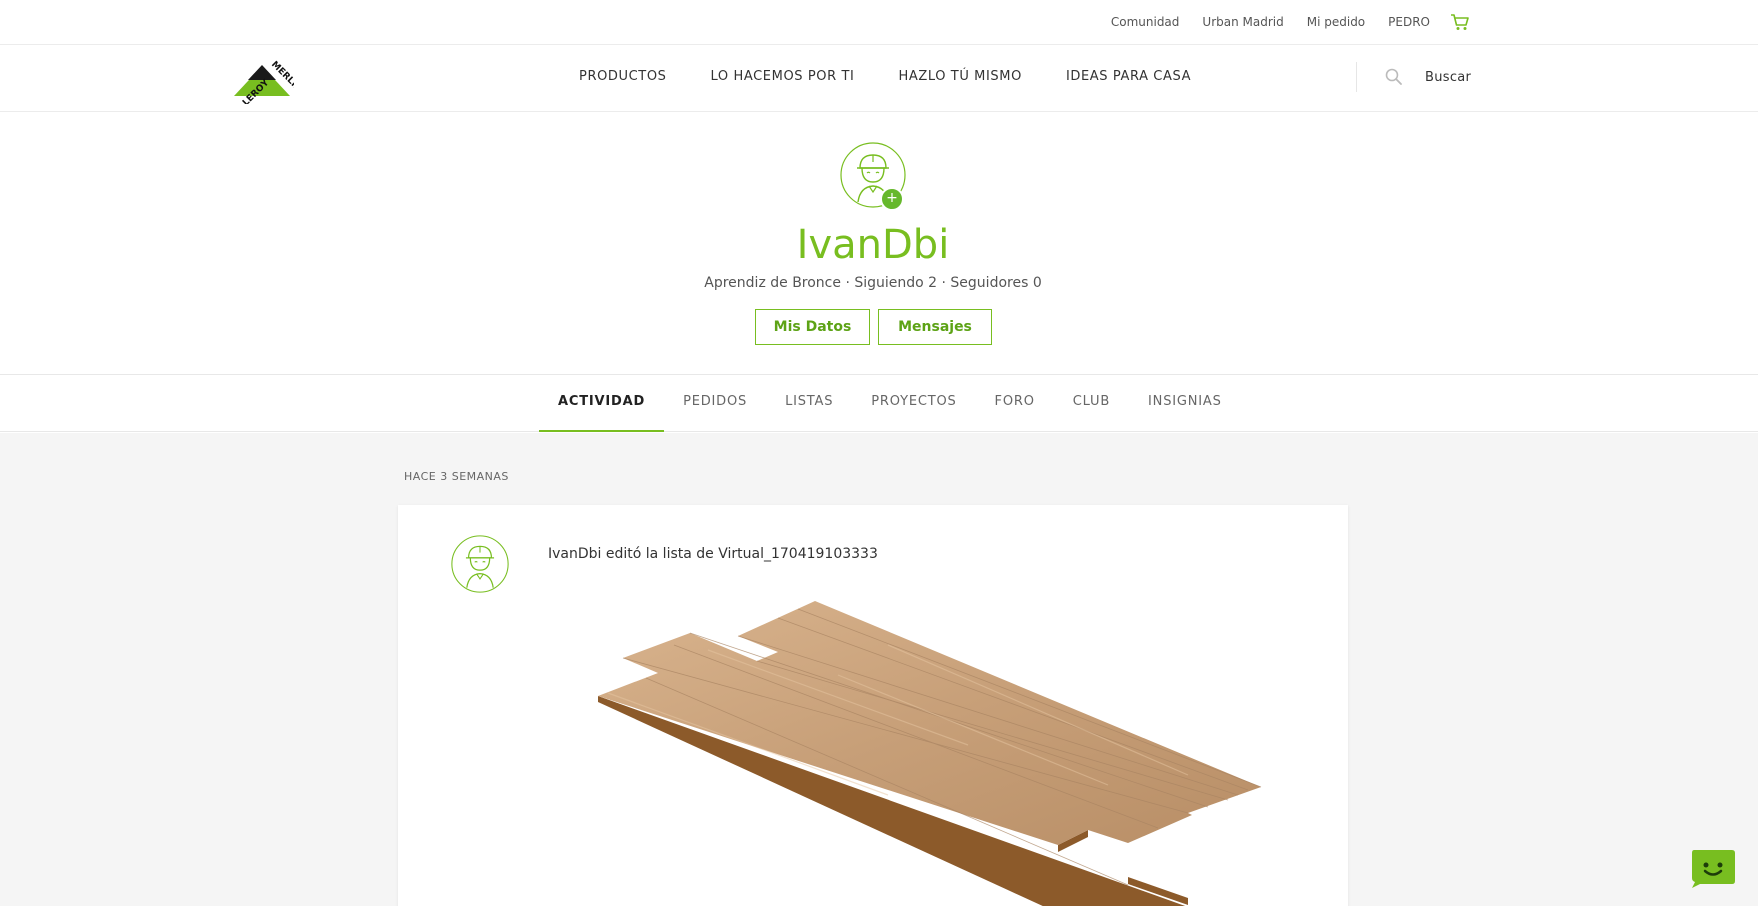 This screenshot has height=906, width=1758. What do you see at coordinates (480, 564) in the screenshot?
I see `builder-avatar-icon` at bounding box center [480, 564].